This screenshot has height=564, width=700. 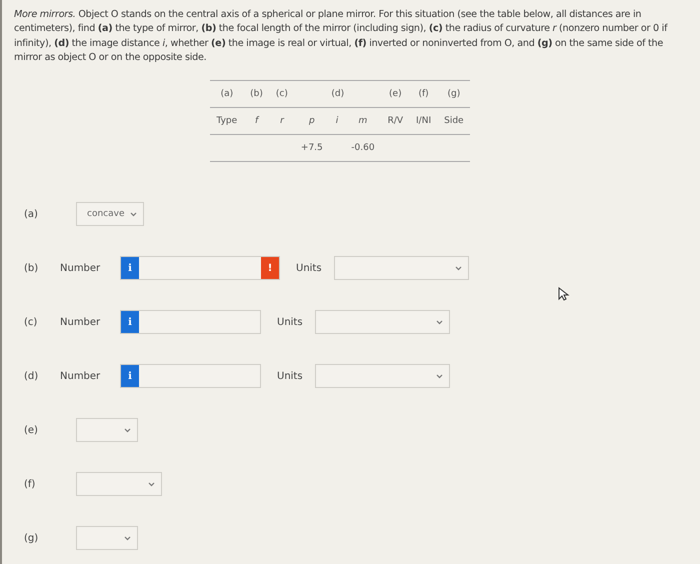 I want to click on column-header: R/V, so click(x=396, y=121).